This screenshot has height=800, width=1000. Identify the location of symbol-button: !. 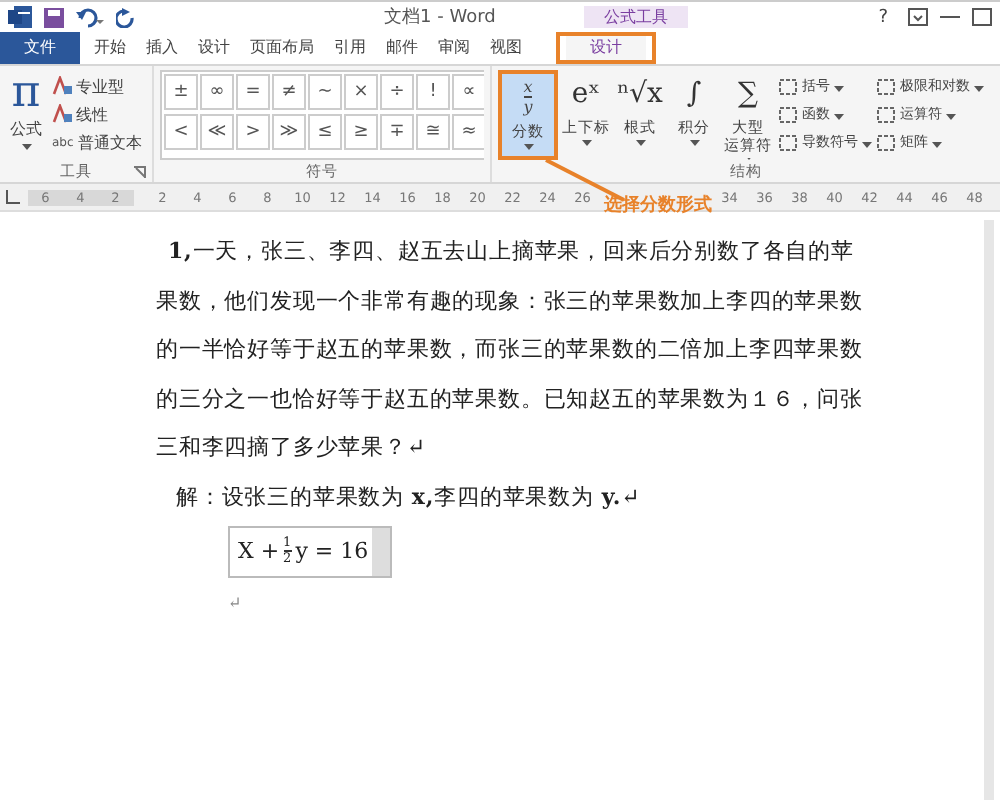
(433, 92).